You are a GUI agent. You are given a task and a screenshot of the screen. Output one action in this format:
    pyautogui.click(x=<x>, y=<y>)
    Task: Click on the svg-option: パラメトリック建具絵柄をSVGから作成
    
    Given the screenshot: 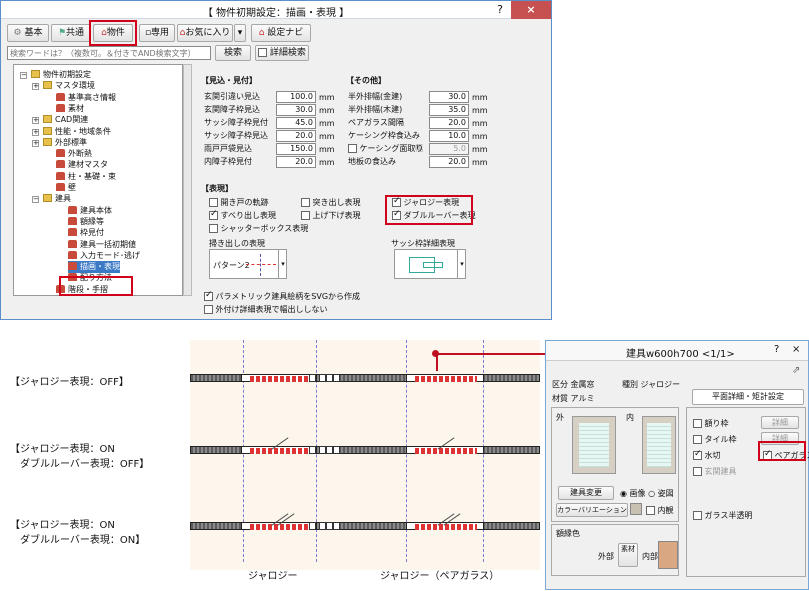 What is the action you would take?
    pyautogui.click(x=282, y=296)
    